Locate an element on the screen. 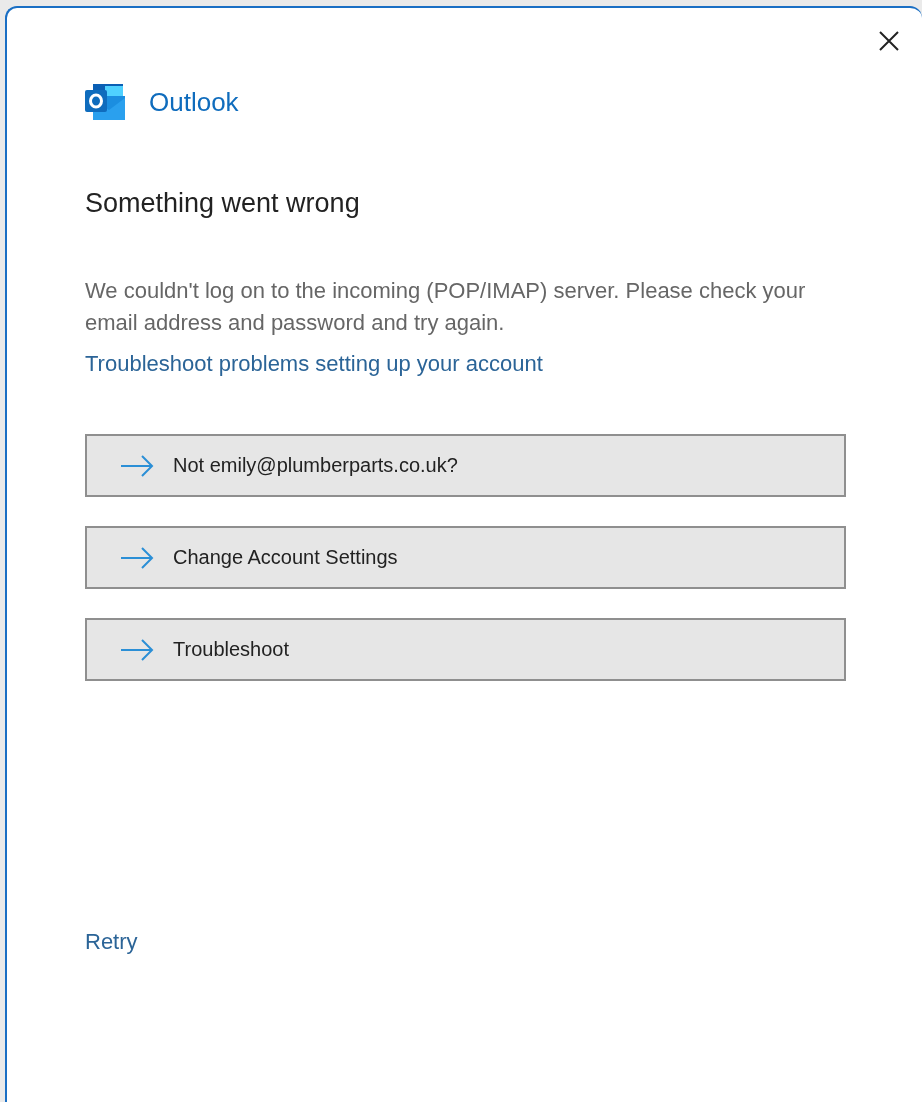 The image size is (922, 1102). close-icon is located at coordinates (889, 41).